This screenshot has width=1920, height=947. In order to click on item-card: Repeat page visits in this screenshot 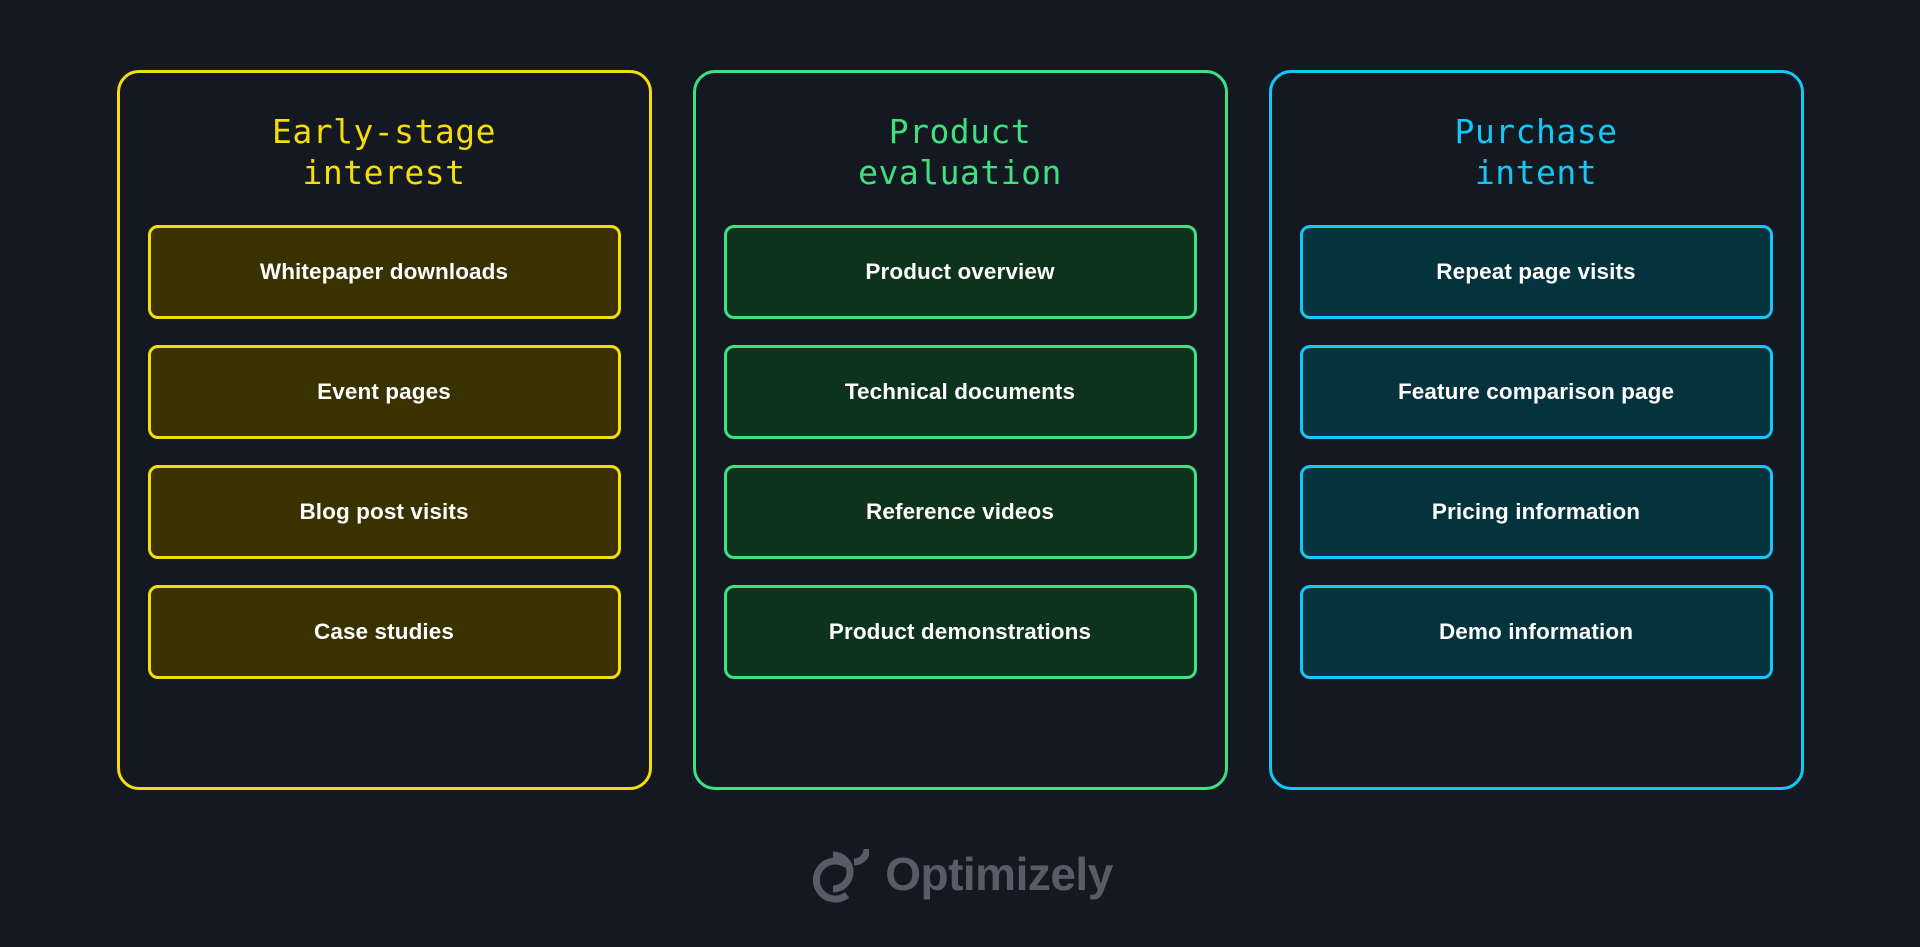, I will do `click(1536, 272)`.